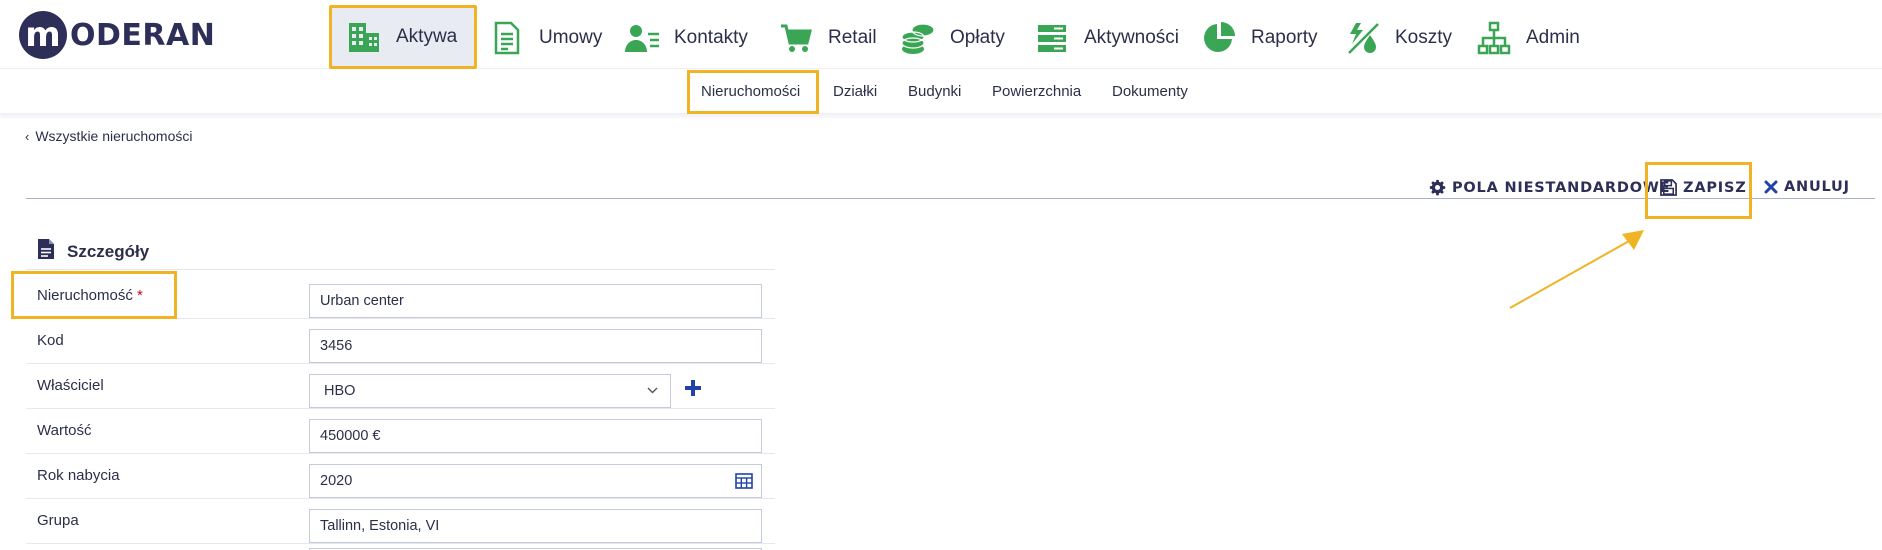 The height and width of the screenshot is (550, 1882). What do you see at coordinates (1553, 37) in the screenshot?
I see `nav-label: Admin` at bounding box center [1553, 37].